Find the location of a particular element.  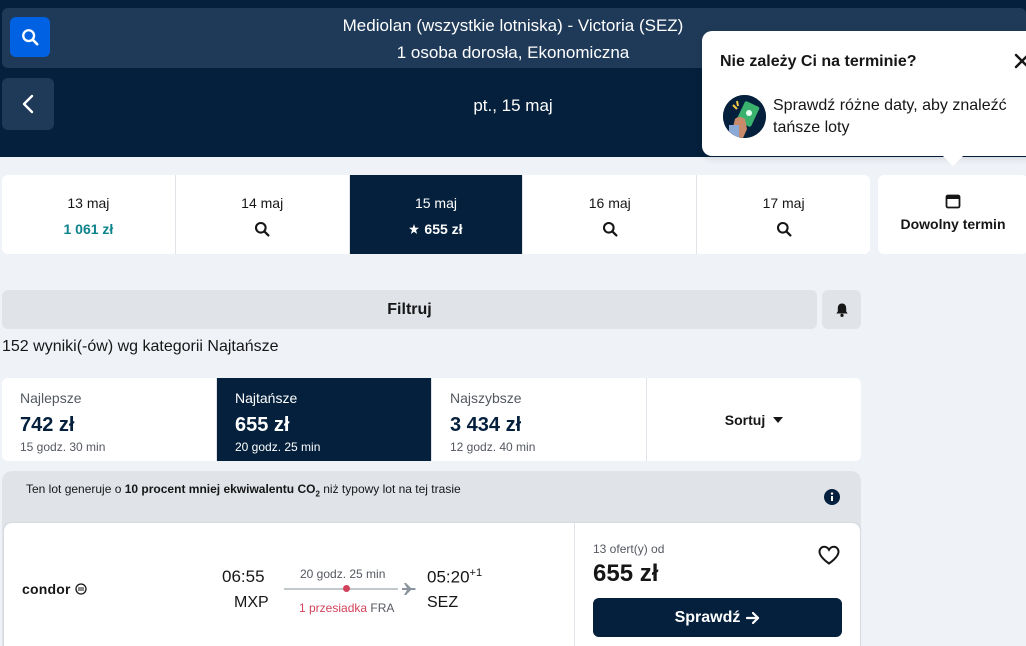

sort-tab-price: 655 zł is located at coordinates (262, 425).